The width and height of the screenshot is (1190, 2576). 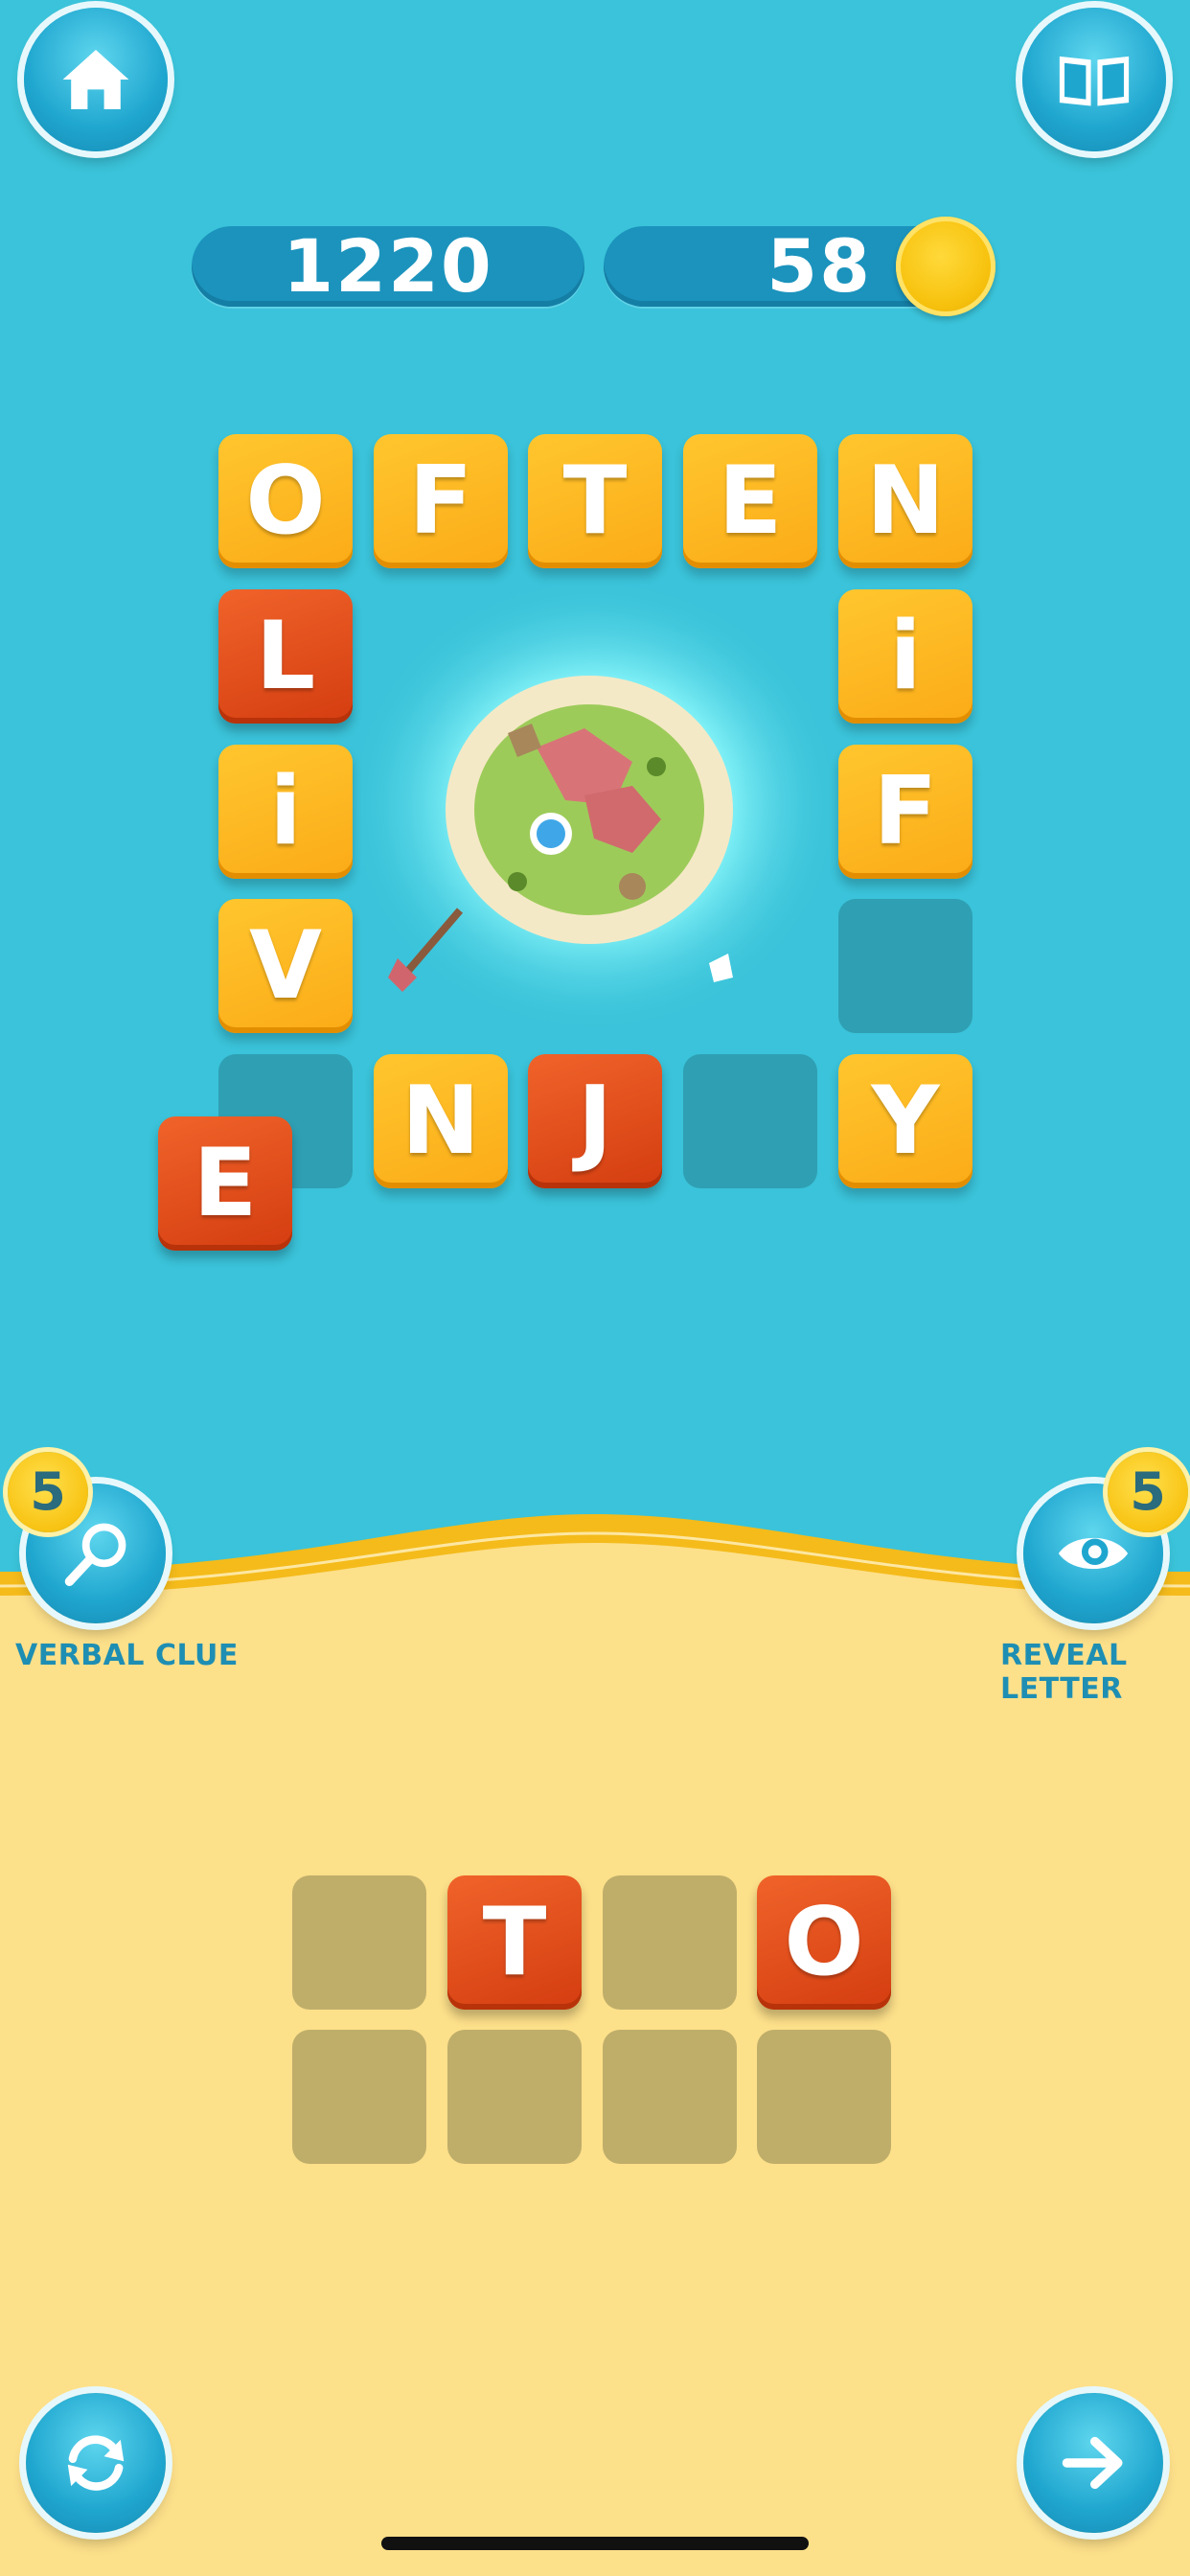 I want to click on eye-icon, so click(x=1094, y=1553).